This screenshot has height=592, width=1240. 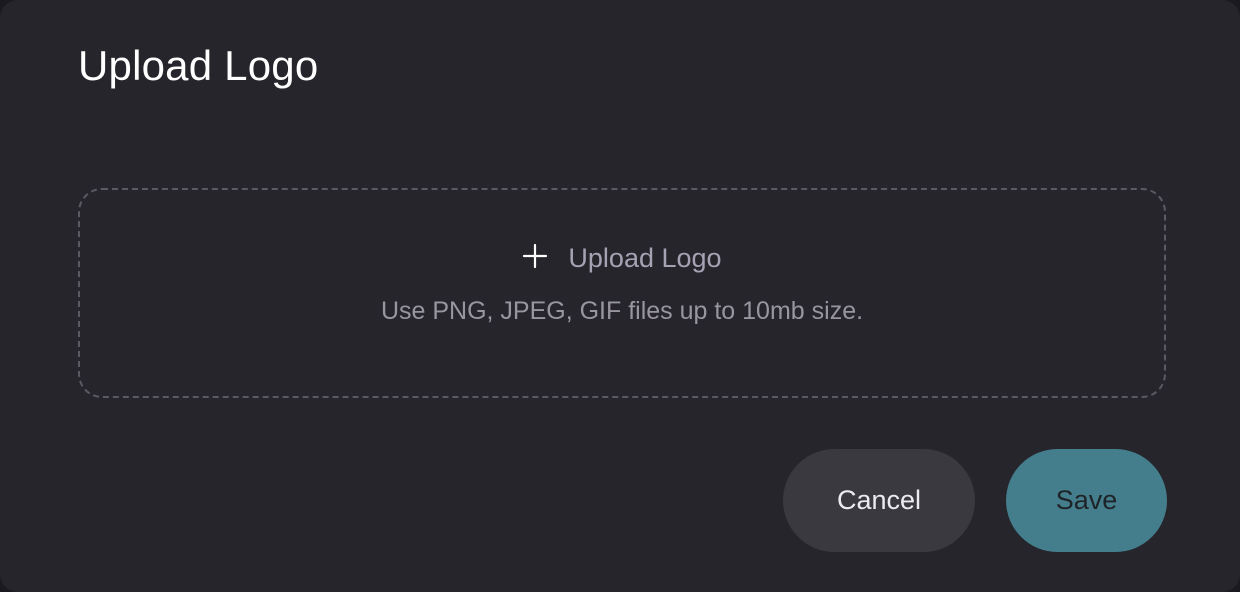 What do you see at coordinates (535, 256) in the screenshot?
I see `plus-icon` at bounding box center [535, 256].